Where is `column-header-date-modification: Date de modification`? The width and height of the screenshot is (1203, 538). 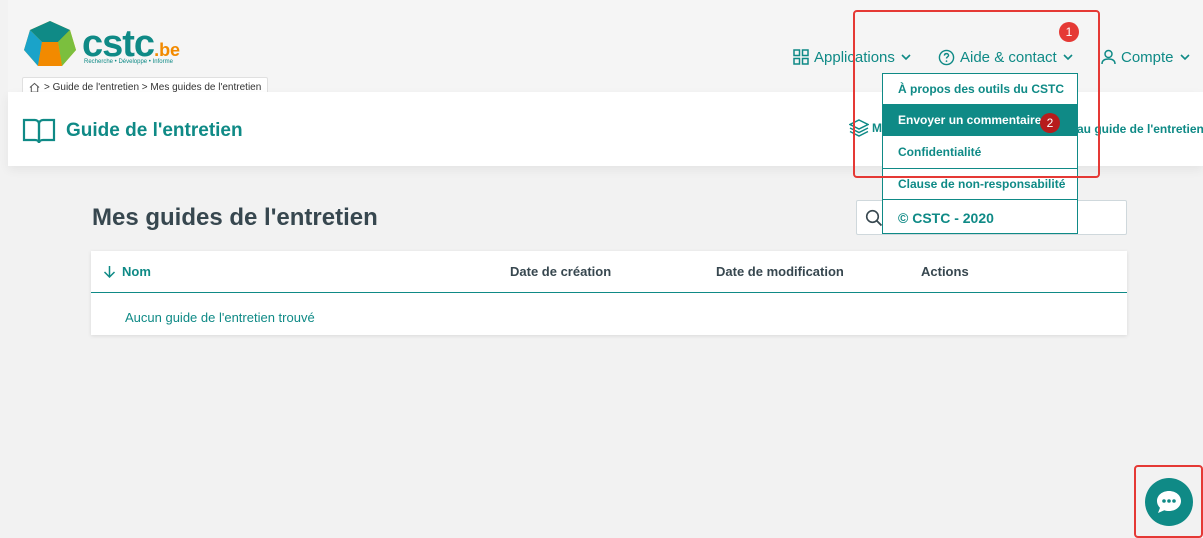
column-header-date-modification: Date de modification is located at coordinates (780, 271).